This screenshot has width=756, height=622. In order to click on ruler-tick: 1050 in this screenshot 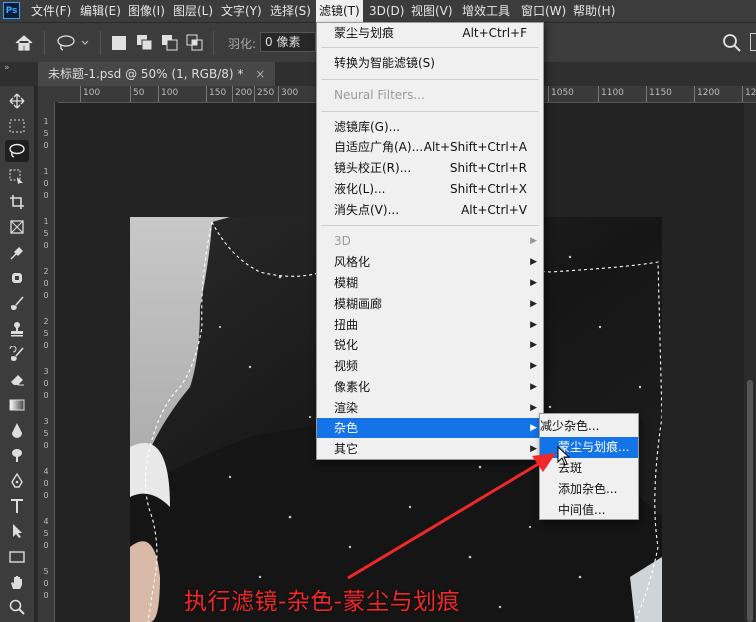, I will do `click(561, 94)`.